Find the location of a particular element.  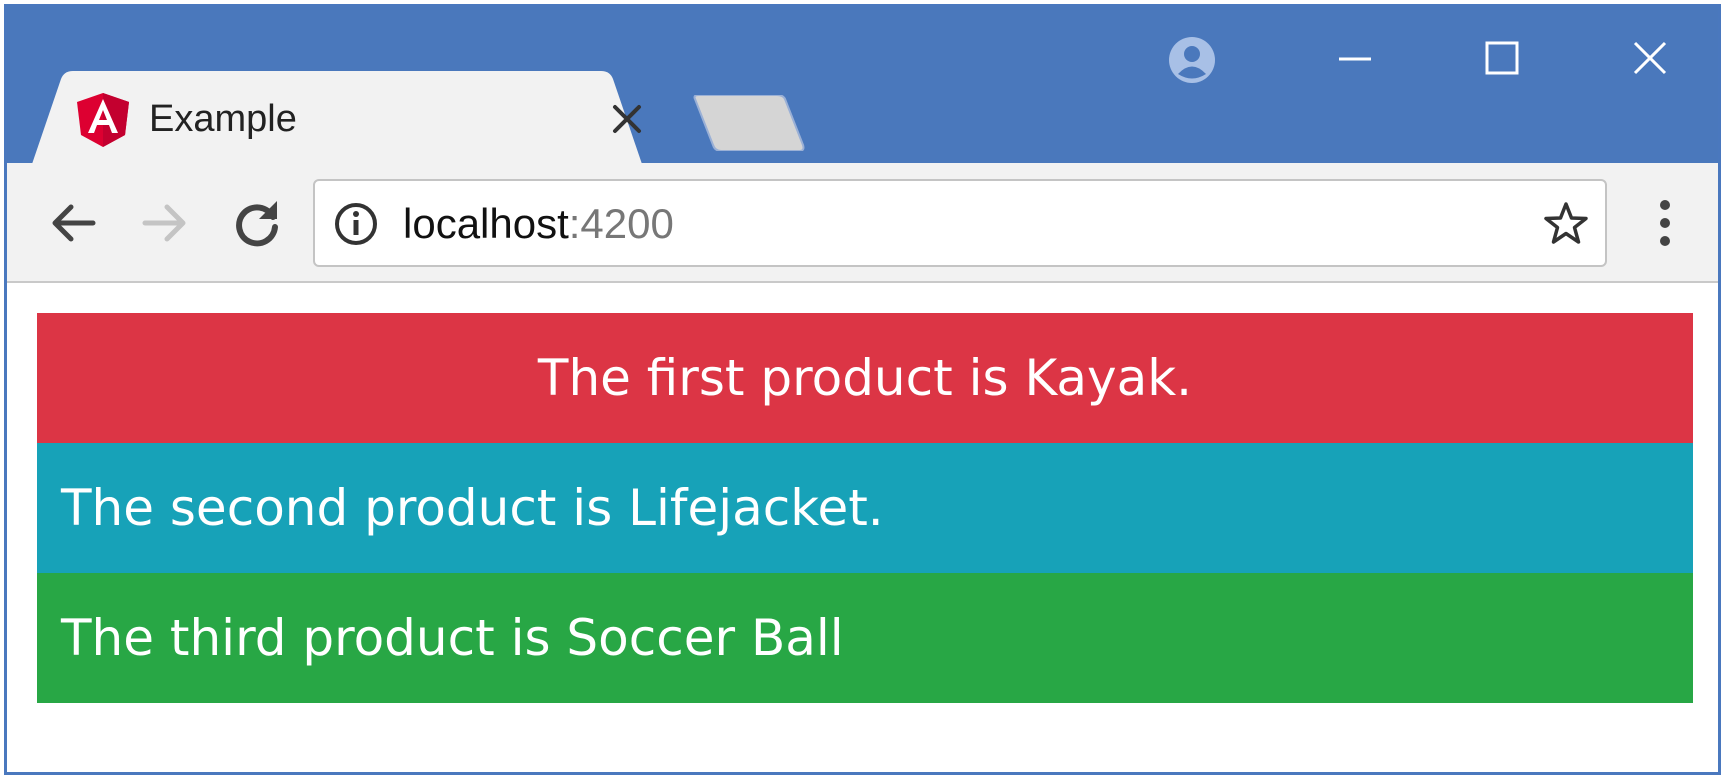

address-bar: localhost:4200 is located at coordinates (960, 223).